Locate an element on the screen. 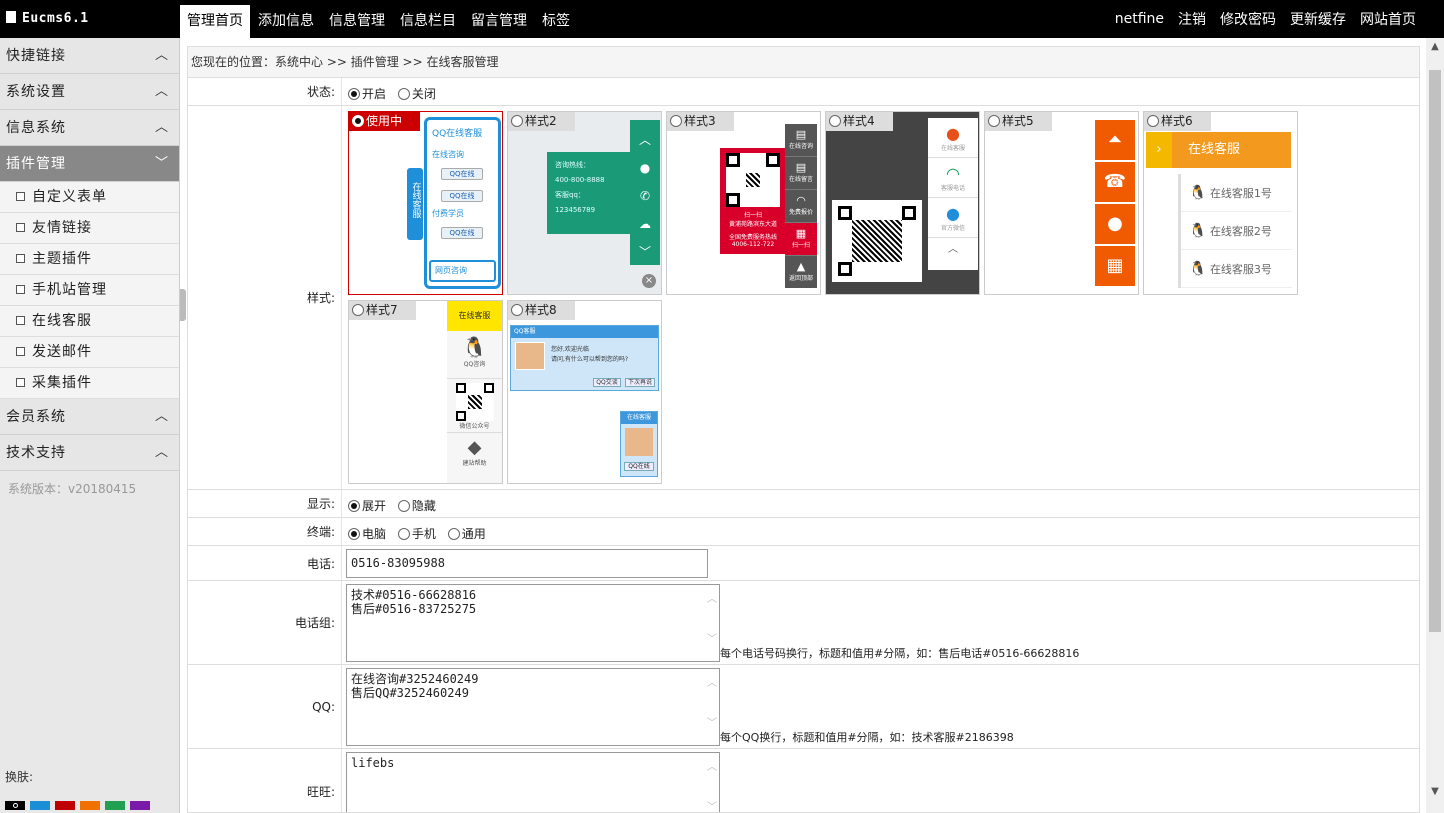 This screenshot has width=1444, height=813. terminal-mobile-radio: 手机 is located at coordinates (416, 534).